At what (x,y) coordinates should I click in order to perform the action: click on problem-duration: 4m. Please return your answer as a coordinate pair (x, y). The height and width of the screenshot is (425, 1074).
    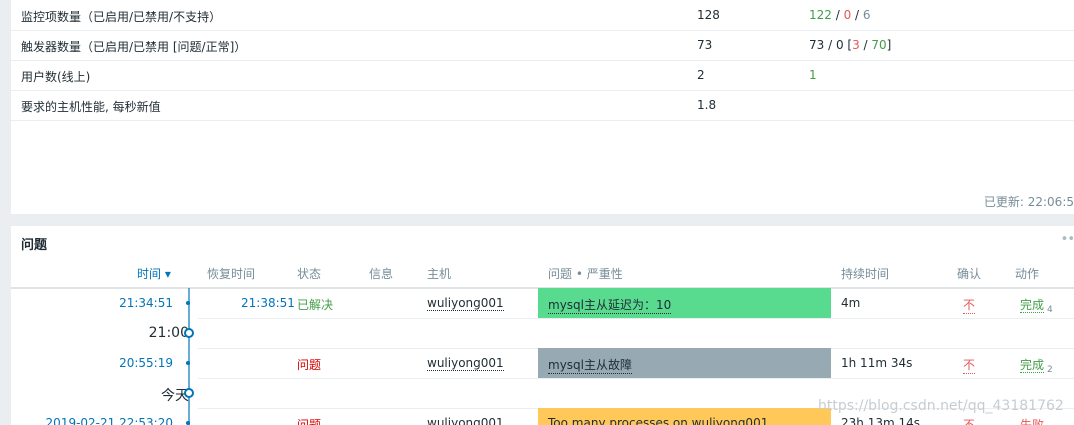
    Looking at the image, I should click on (851, 303).